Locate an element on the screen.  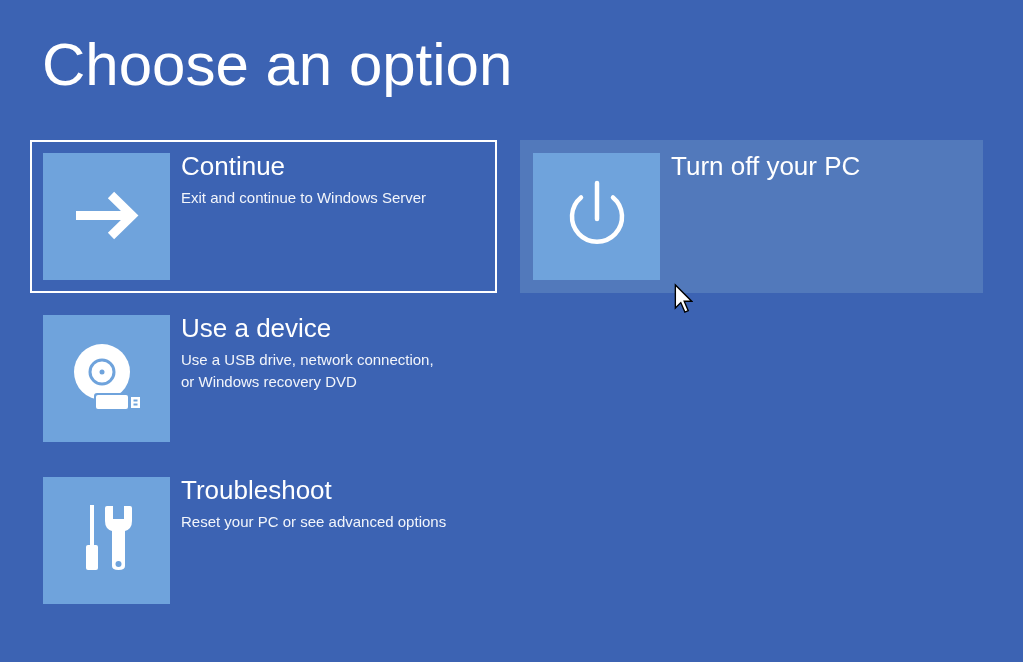
option-tile: Use a device Use a USB drive, network connection, or Windows recovery DVD is located at coordinates (263, 378).